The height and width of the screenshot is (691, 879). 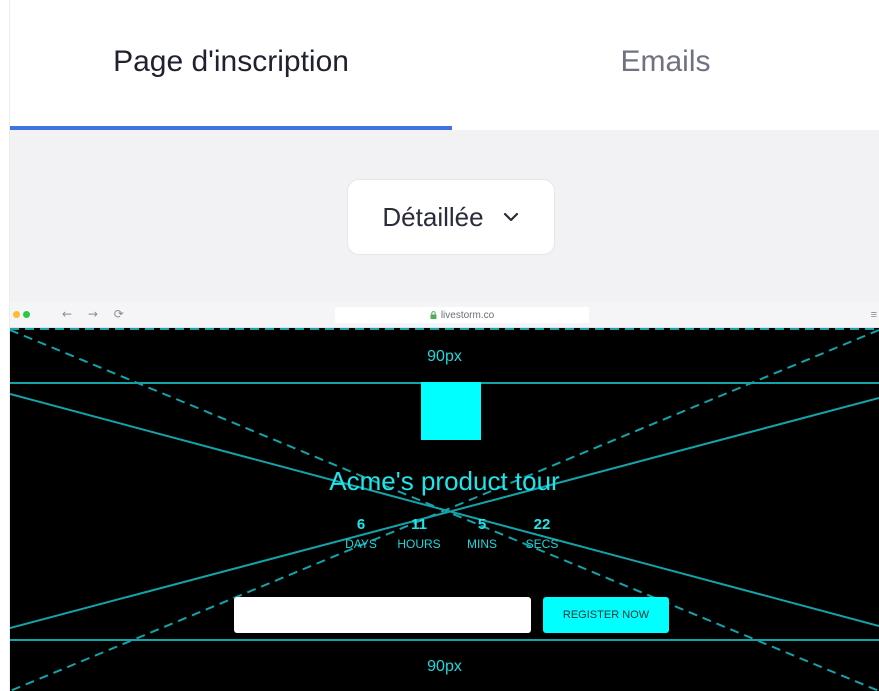 I want to click on left-edge, so click(x=5, y=345).